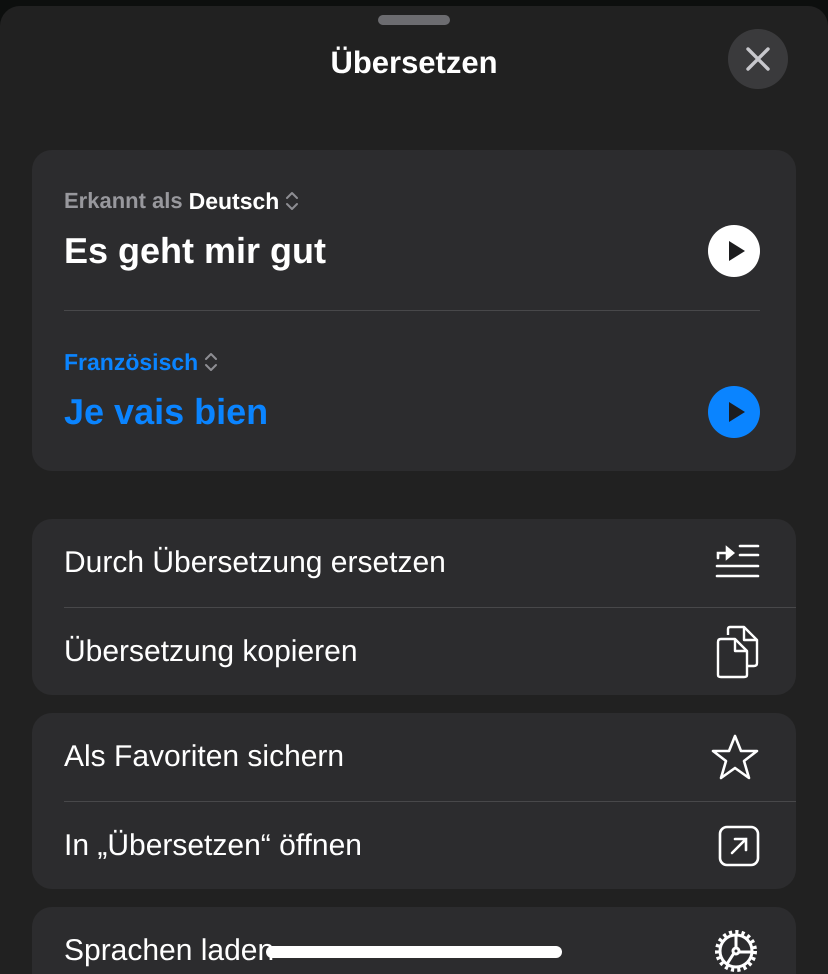  What do you see at coordinates (430, 845) in the screenshot?
I see `action-row: In „Übersetzen“ öffnen` at bounding box center [430, 845].